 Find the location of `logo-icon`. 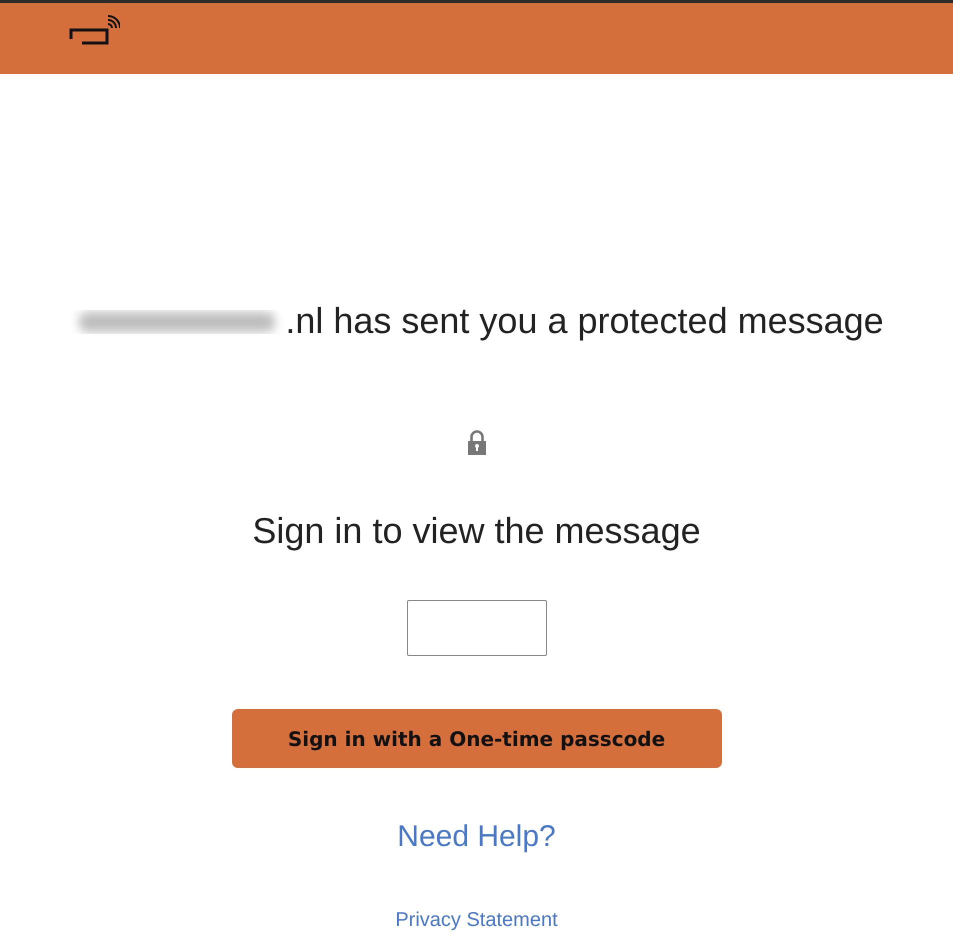

logo-icon is located at coordinates (94, 29).